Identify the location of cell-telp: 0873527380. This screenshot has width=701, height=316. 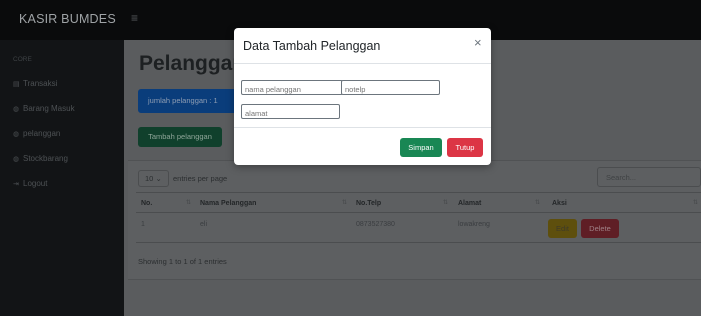
(375, 224).